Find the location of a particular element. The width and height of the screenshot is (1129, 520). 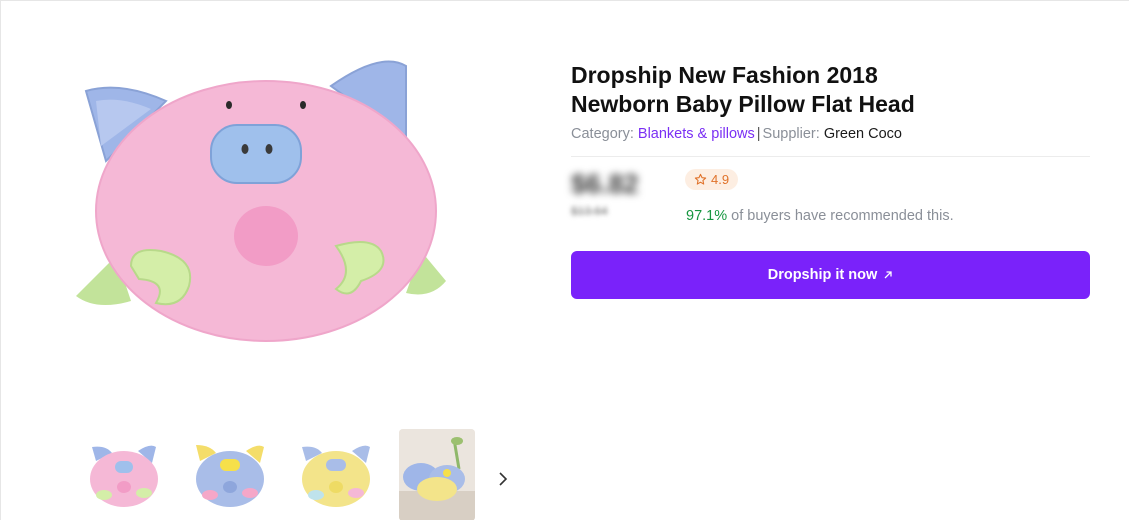

category-link: Blankets & pillows is located at coordinates (696, 134).